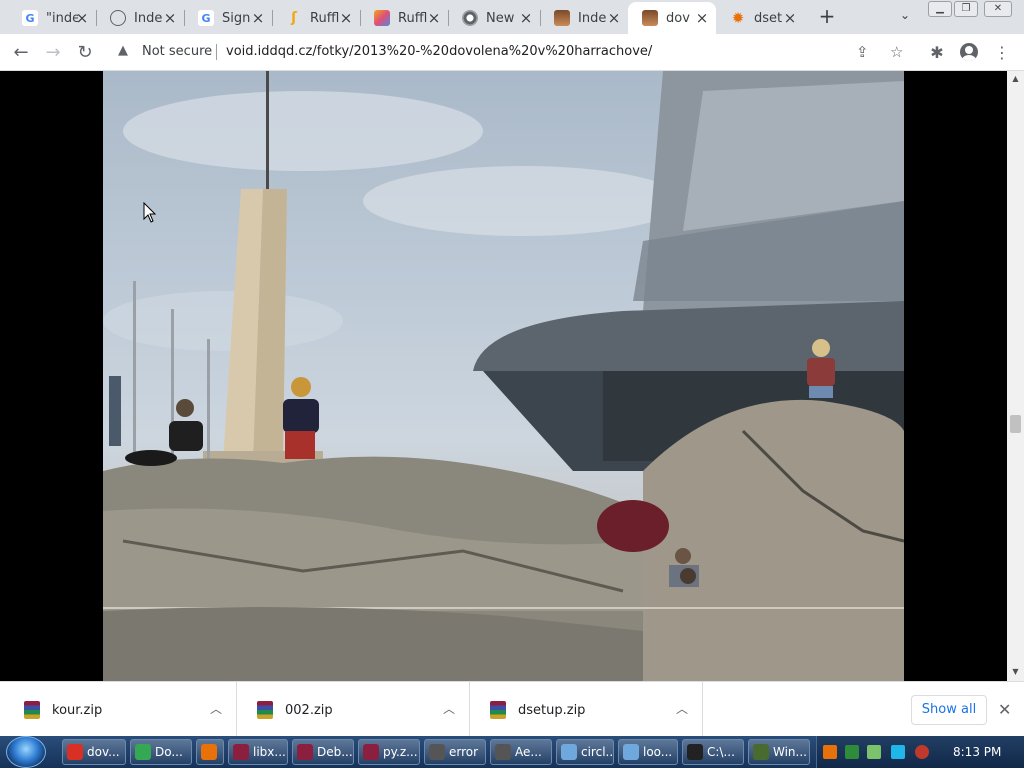 Image resolution: width=1024 pixels, height=768 pixels. Describe the element at coordinates (464, 752) in the screenshot. I see `taskbar-button-label: error` at that location.